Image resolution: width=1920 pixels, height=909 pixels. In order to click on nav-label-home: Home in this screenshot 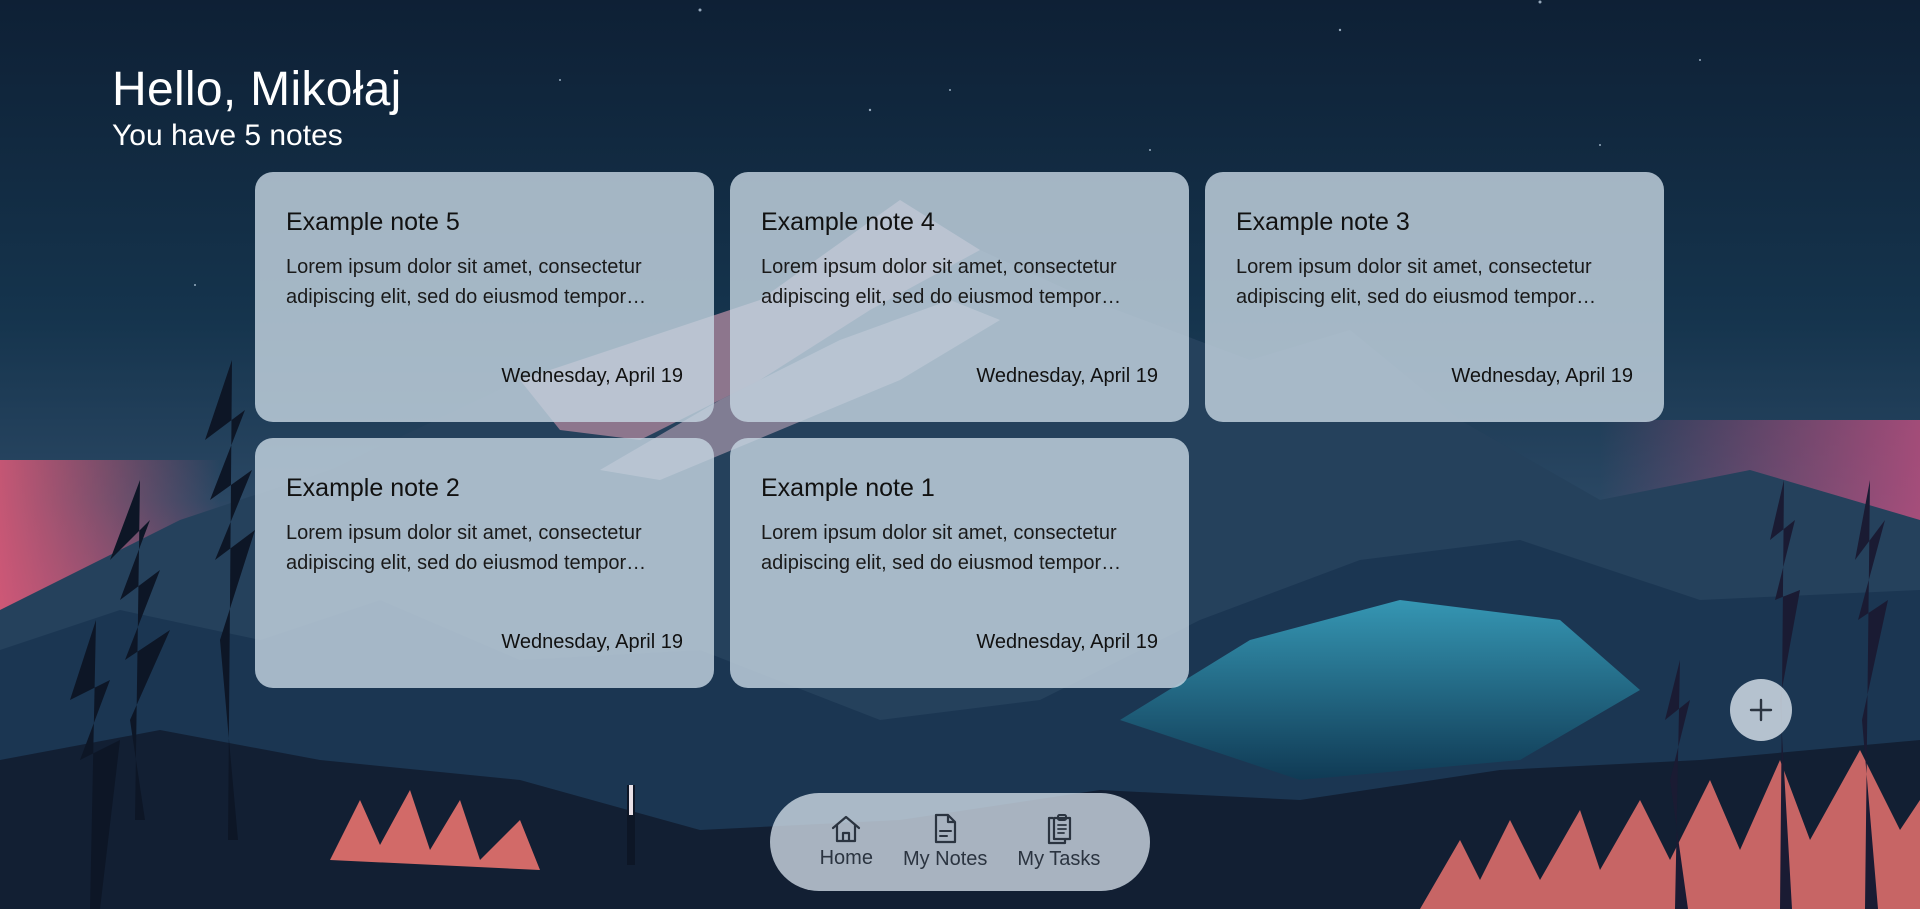, I will do `click(846, 858)`.